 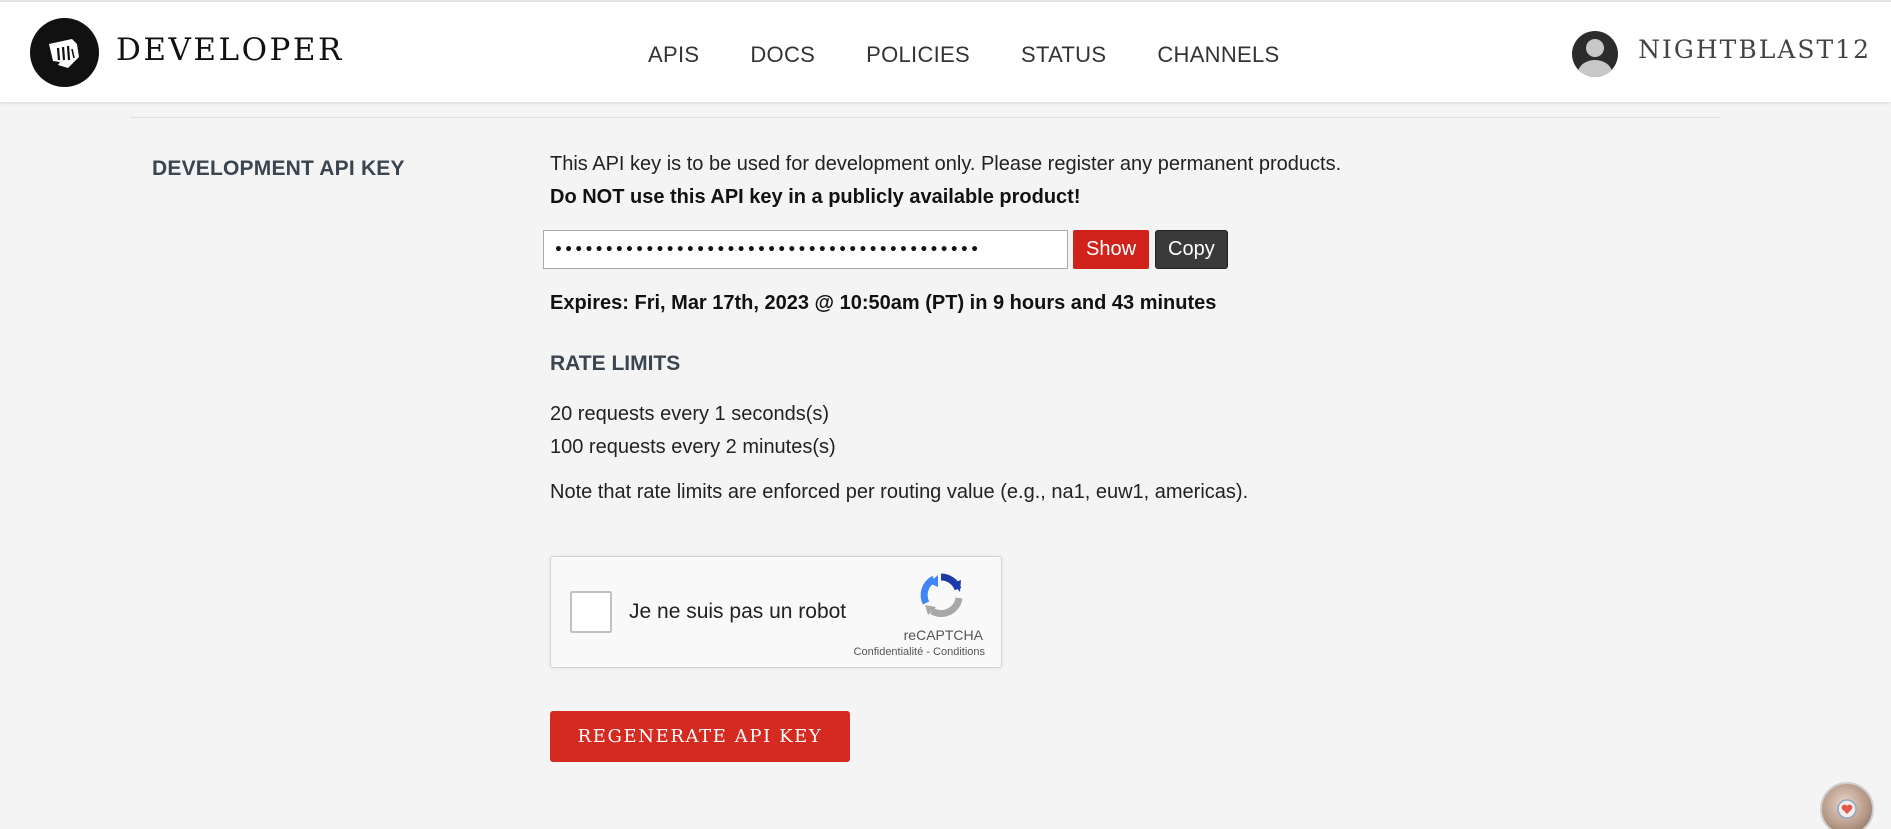 What do you see at coordinates (959, 652) in the screenshot?
I see `recaptcha-terms-link: Conditions` at bounding box center [959, 652].